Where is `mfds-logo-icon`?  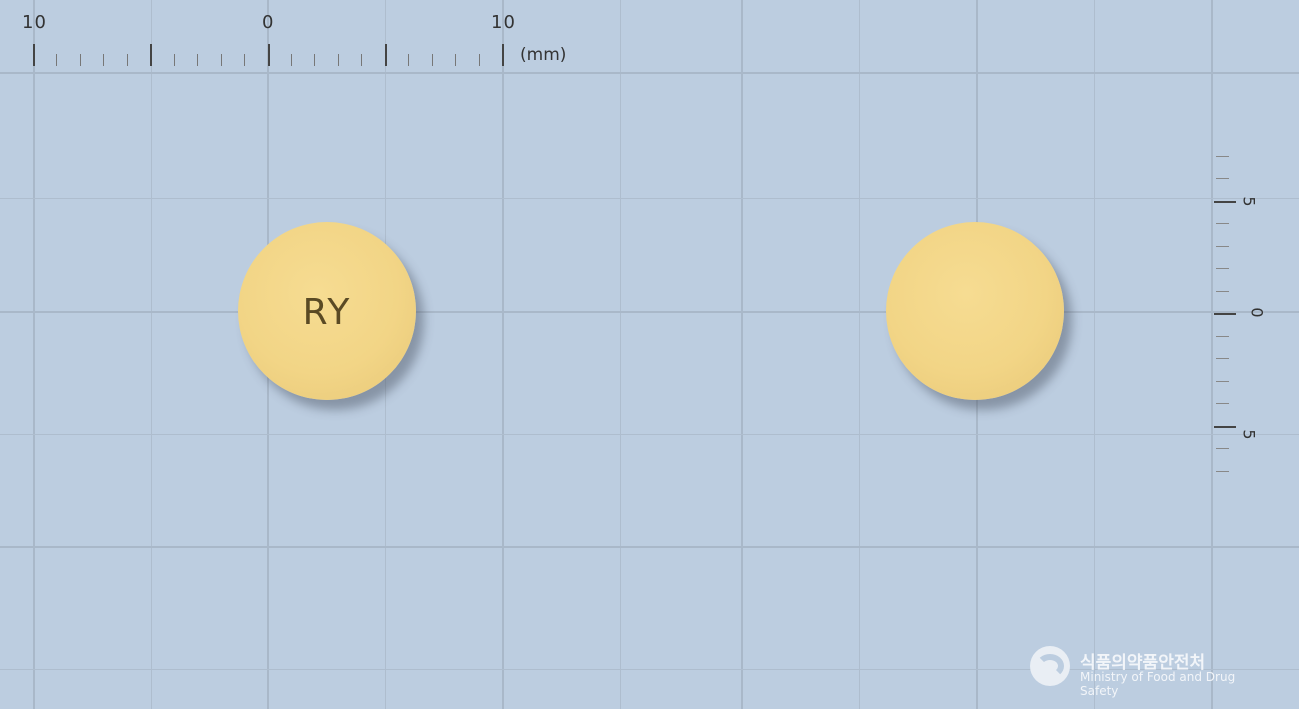
mfds-logo-icon is located at coordinates (1050, 666).